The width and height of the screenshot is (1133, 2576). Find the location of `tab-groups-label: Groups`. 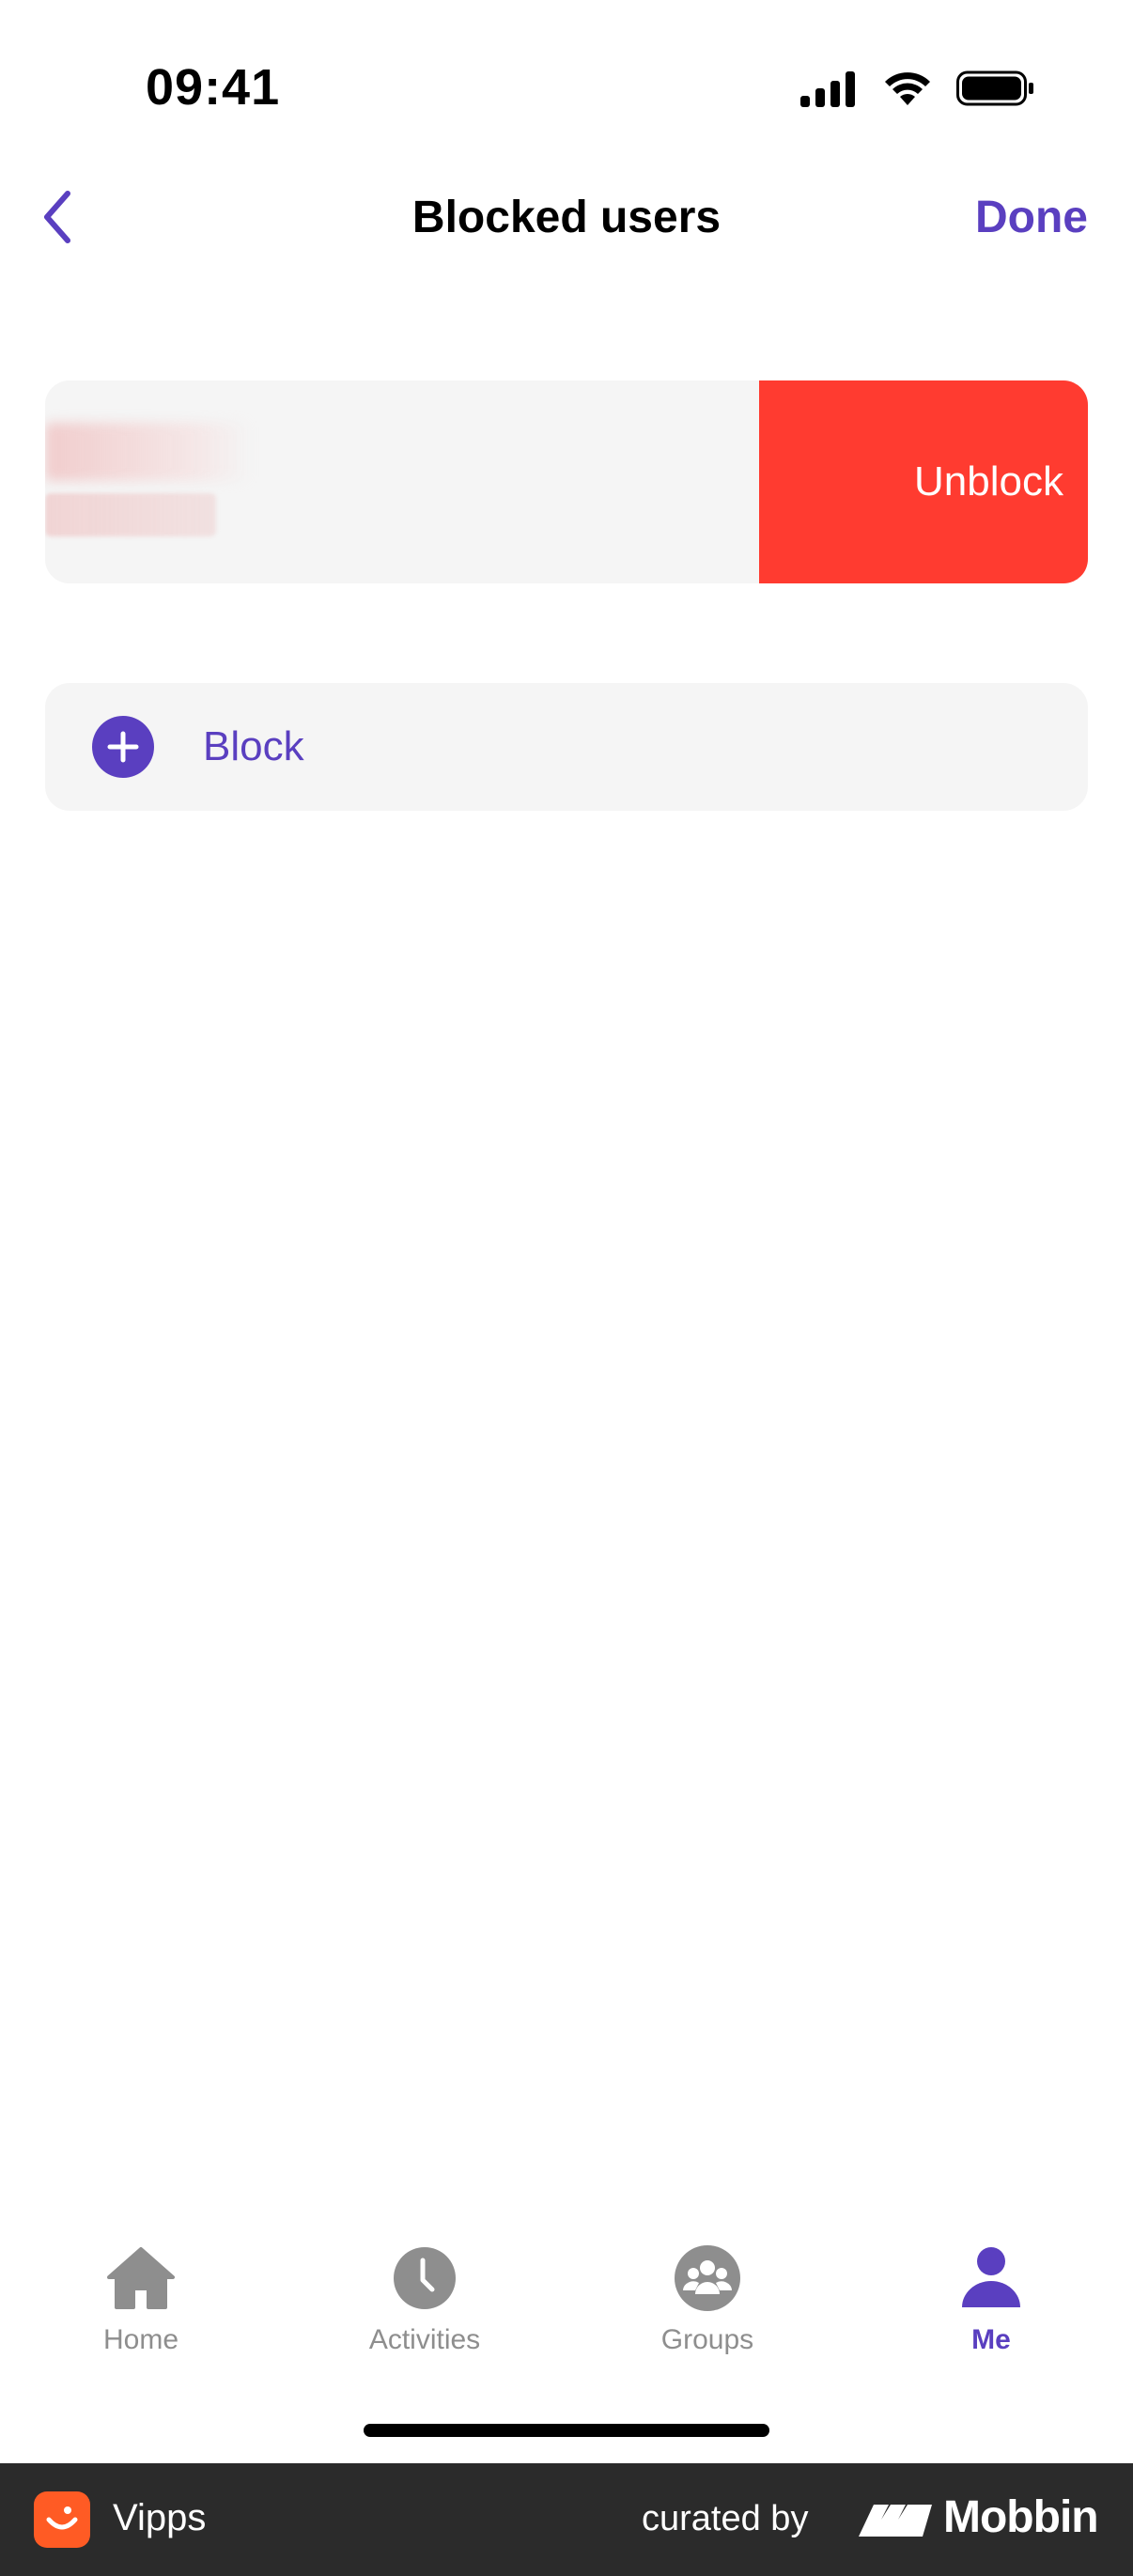

tab-groups-label: Groups is located at coordinates (707, 2339).